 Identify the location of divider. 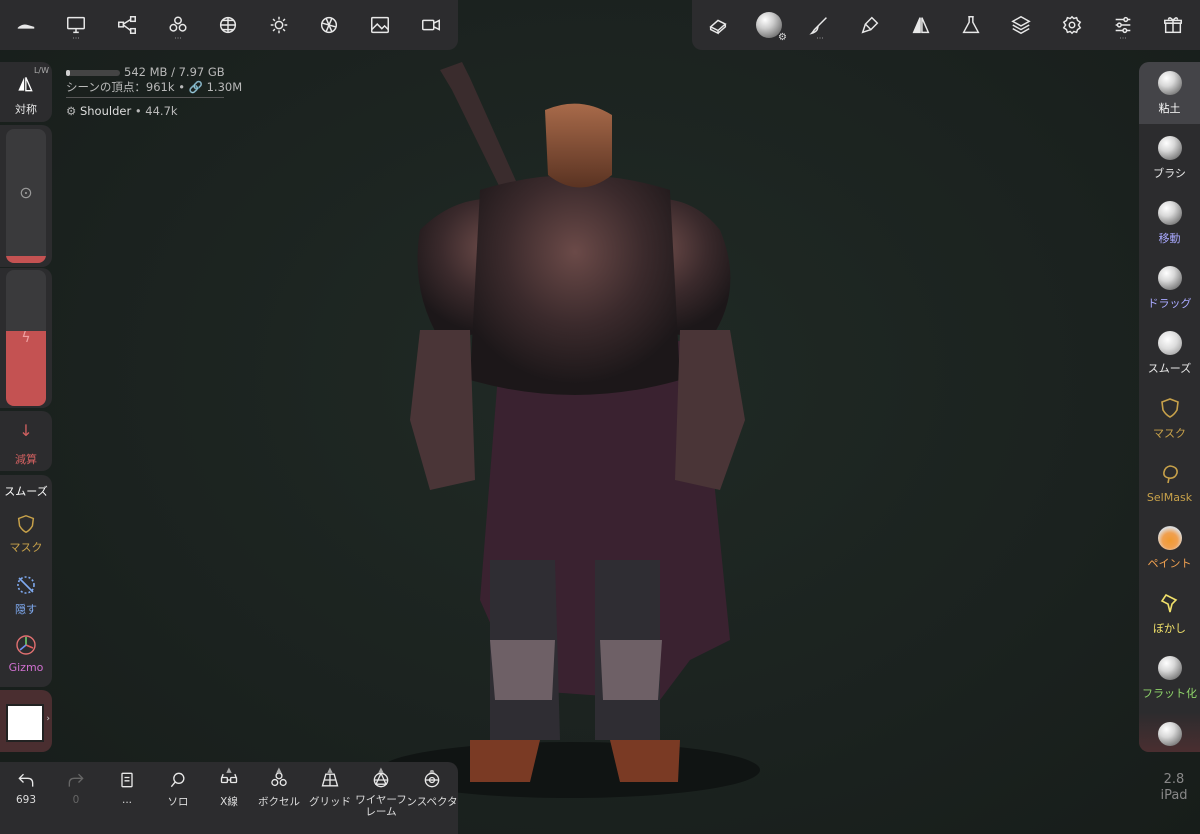
(145, 97).